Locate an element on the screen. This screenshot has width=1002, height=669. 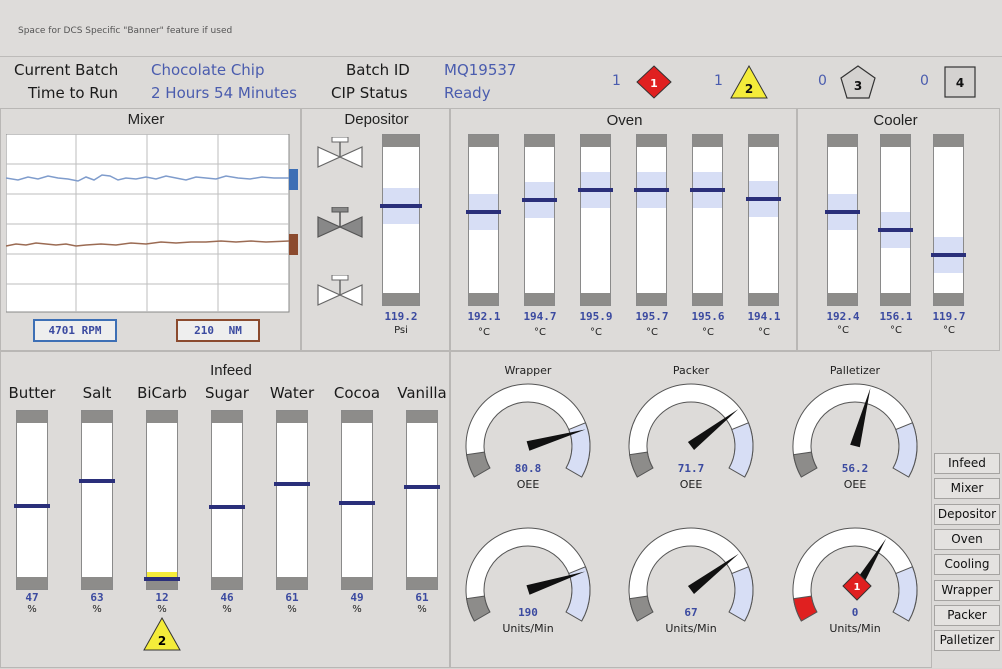
gauge-alarm-symbol: 1 is located at coordinates (857, 587).